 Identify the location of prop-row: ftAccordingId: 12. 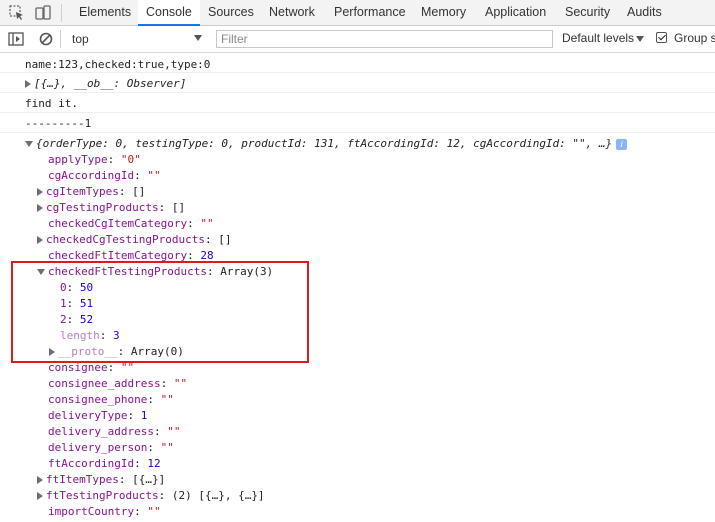
(104, 463).